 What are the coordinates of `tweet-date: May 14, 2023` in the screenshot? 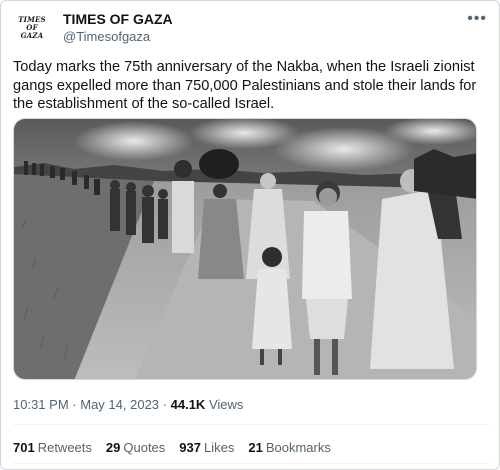 It's located at (119, 404).